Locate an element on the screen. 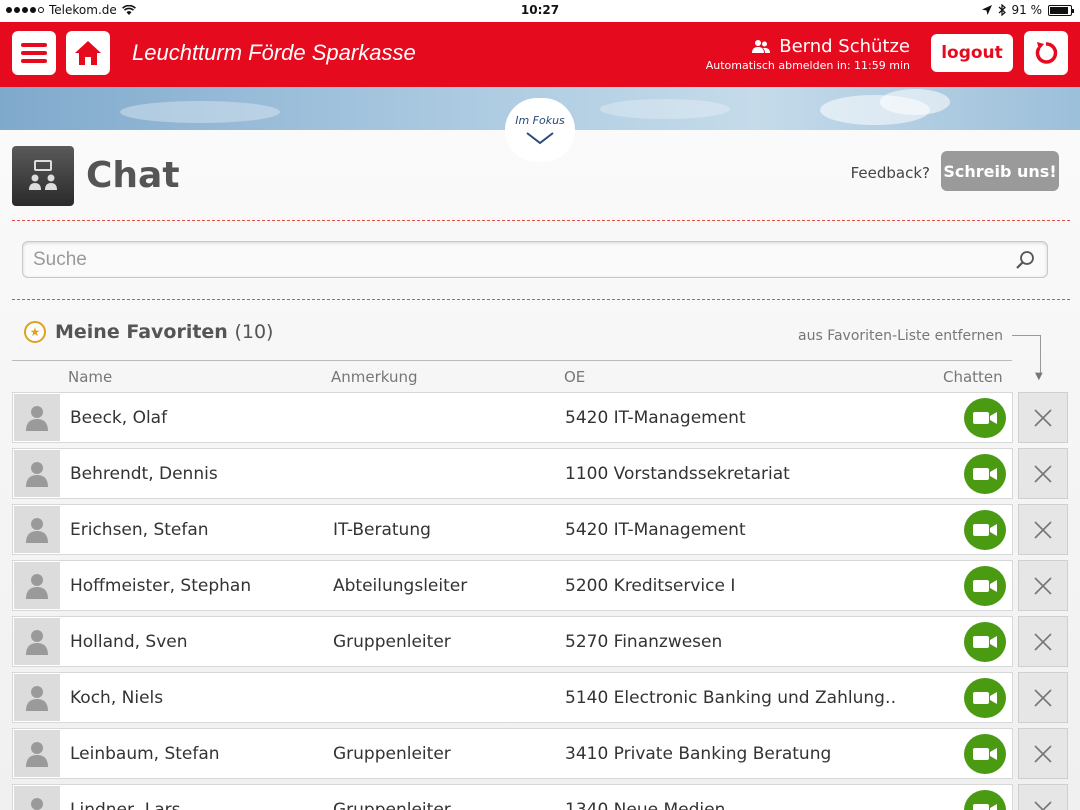  feedback-button: Schreib uns! is located at coordinates (1000, 171).